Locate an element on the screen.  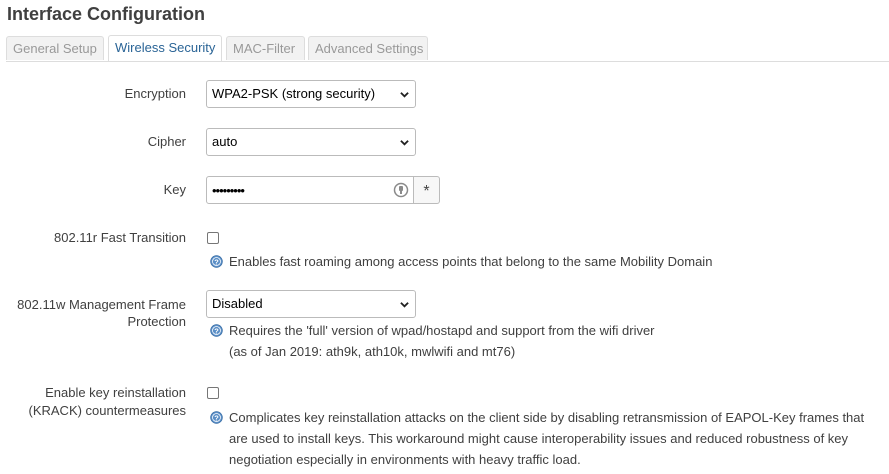
cipher-select: auto is located at coordinates (311, 142).